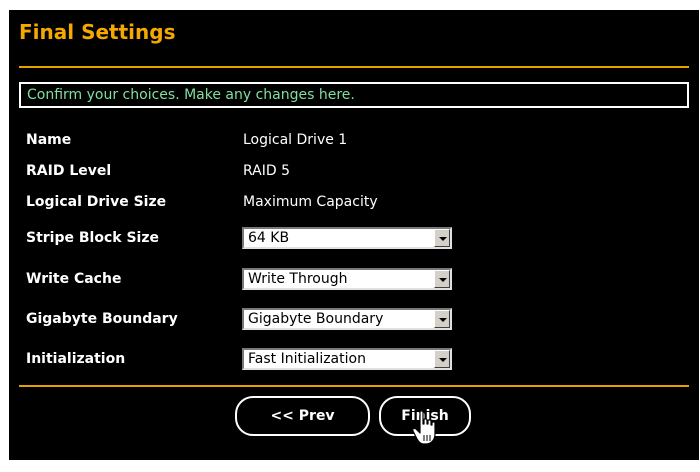 This screenshot has height=472, width=700. What do you see at coordinates (49, 140) in the screenshot?
I see `name-label: Name` at bounding box center [49, 140].